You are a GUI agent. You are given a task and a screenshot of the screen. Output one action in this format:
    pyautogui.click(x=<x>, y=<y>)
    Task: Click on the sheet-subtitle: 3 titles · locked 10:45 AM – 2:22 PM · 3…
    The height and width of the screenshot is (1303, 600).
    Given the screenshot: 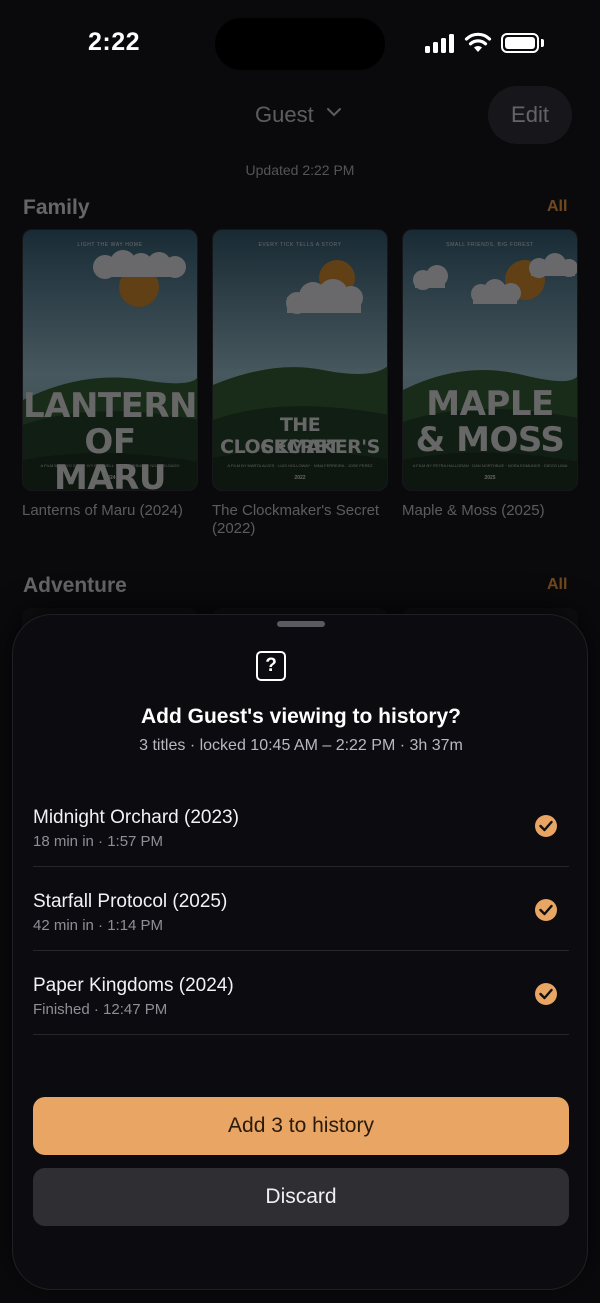 What is the action you would take?
    pyautogui.click(x=301, y=745)
    